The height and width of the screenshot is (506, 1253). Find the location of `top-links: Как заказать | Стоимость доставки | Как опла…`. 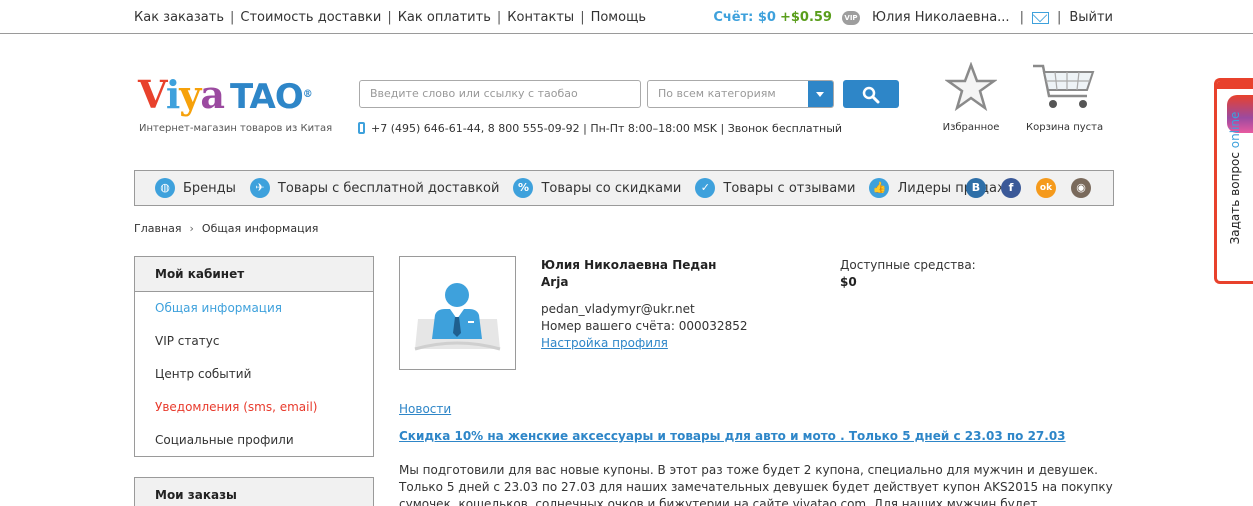

top-links: Как заказать | Стоимость доставки | Как опла… is located at coordinates (390, 17).